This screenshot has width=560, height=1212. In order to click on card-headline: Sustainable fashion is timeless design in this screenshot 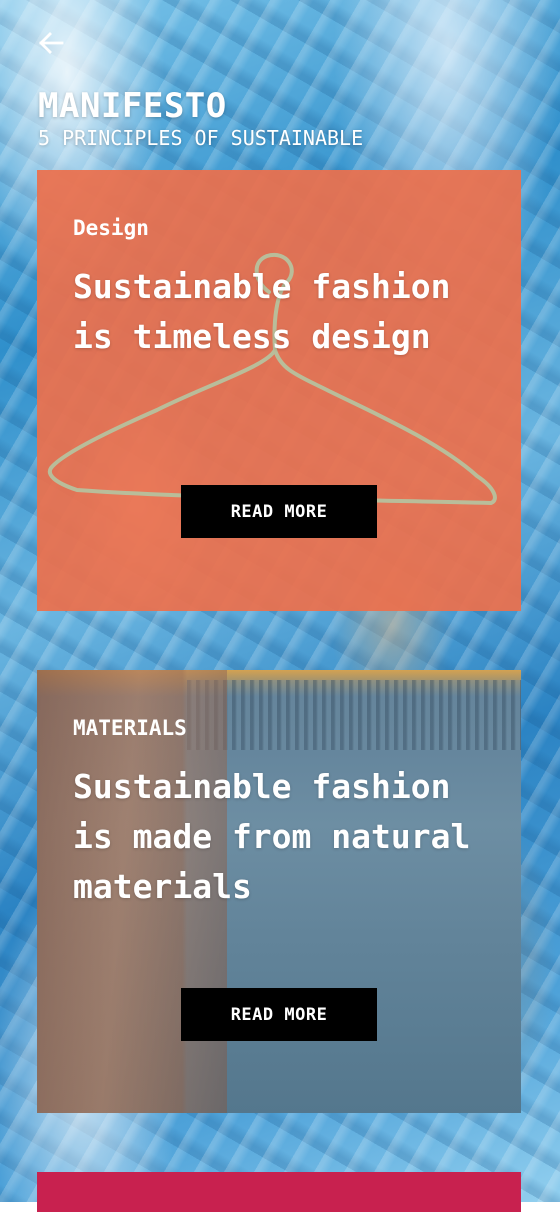, I will do `click(262, 311)`.